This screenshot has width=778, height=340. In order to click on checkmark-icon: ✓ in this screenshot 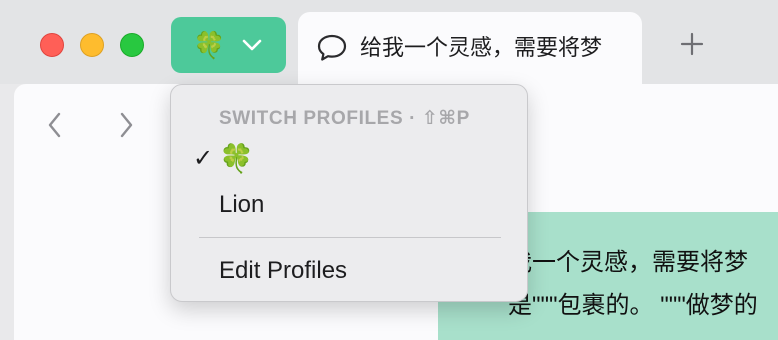, I will do `click(203, 158)`.